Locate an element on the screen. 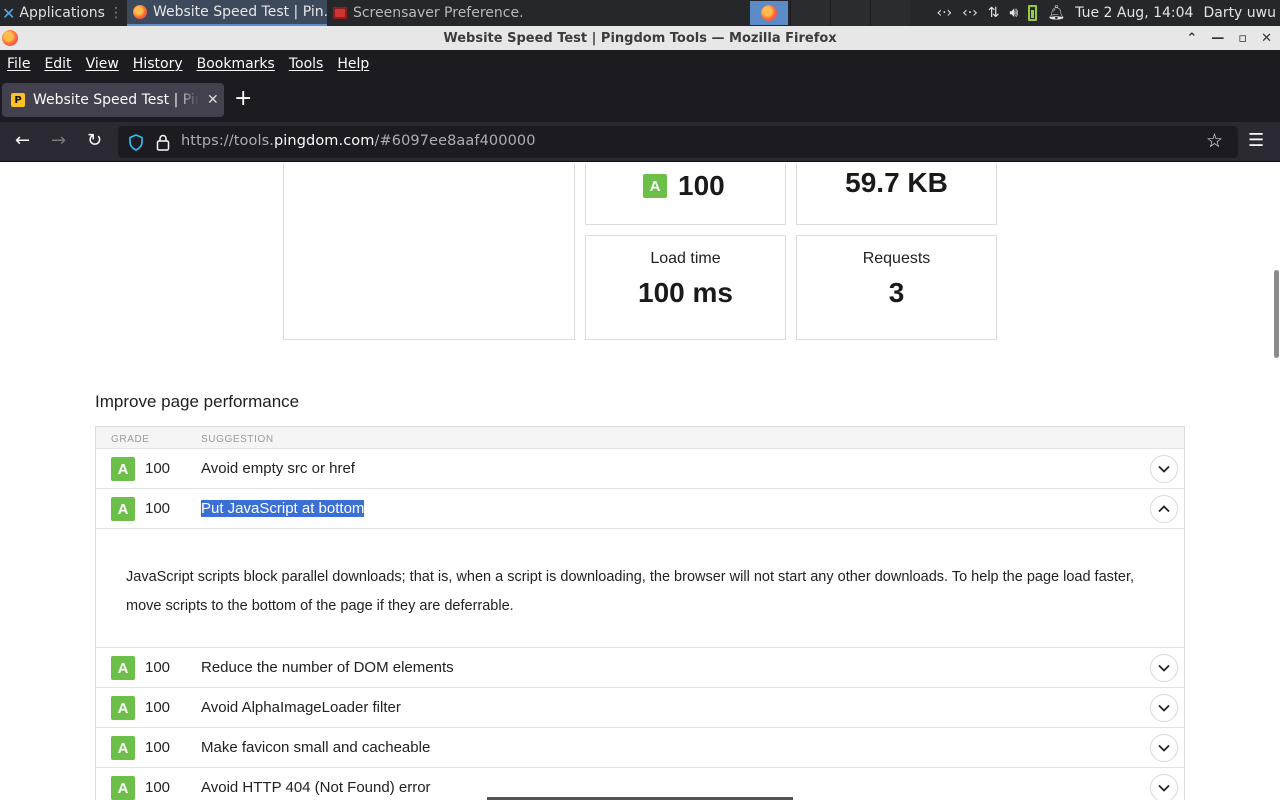  performance-grade-card: A 100 is located at coordinates (685, 194).